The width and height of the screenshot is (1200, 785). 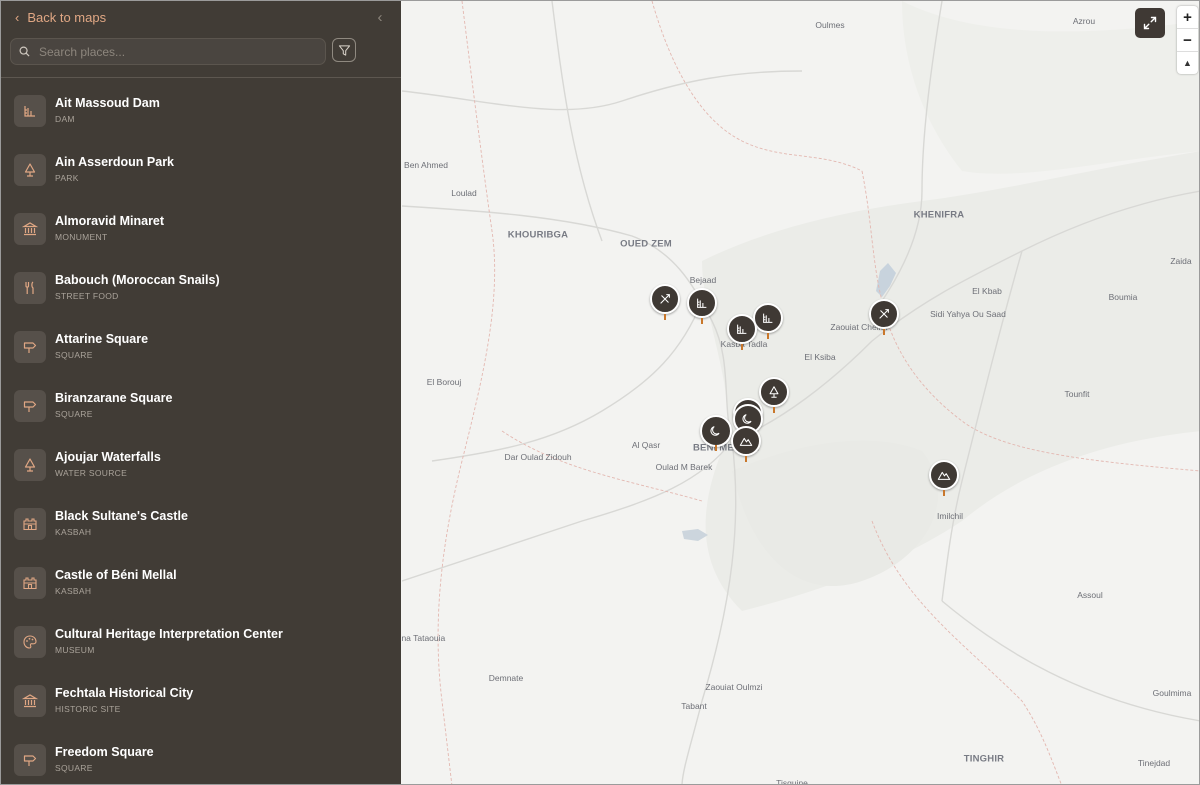 I want to click on filter-button, so click(x=344, y=50).